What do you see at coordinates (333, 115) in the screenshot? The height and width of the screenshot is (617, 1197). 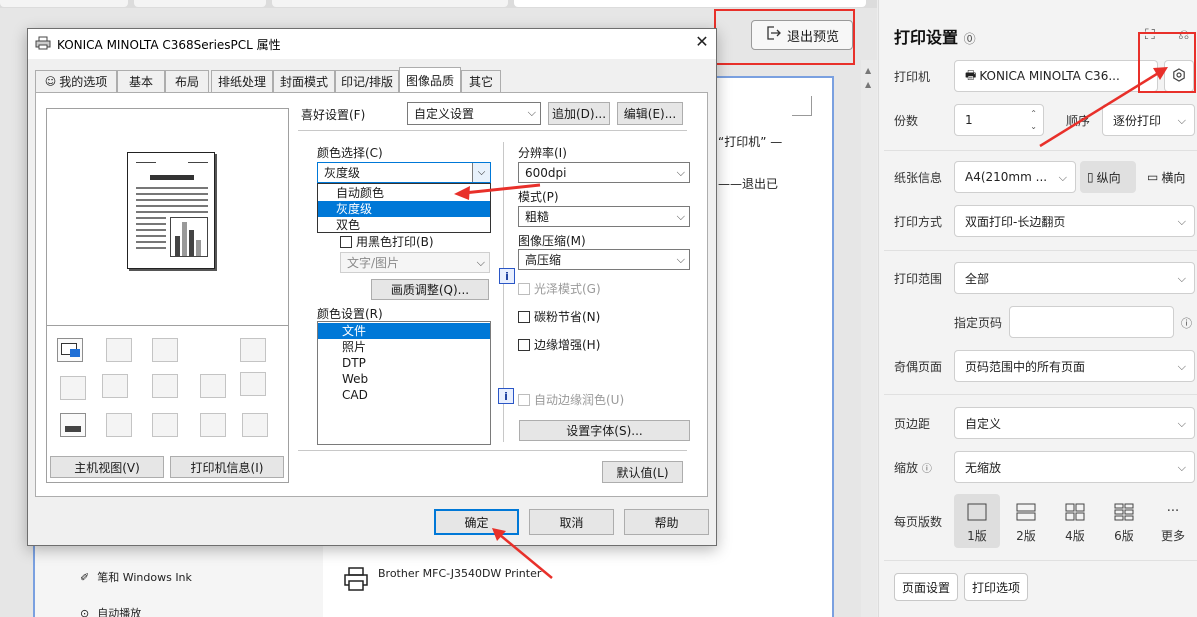 I see `favorite-label: 喜好设置(F)` at bounding box center [333, 115].